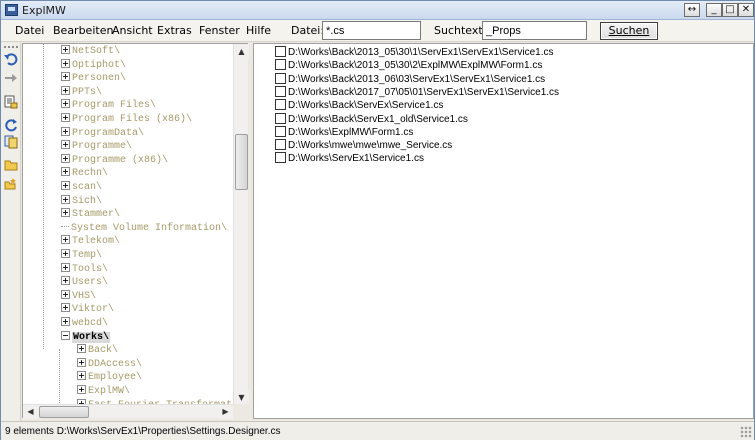 The image size is (755, 440). What do you see at coordinates (344, 132) in the screenshot?
I see `result-row: D:\Works\ExplMW\Form1.cs` at bounding box center [344, 132].